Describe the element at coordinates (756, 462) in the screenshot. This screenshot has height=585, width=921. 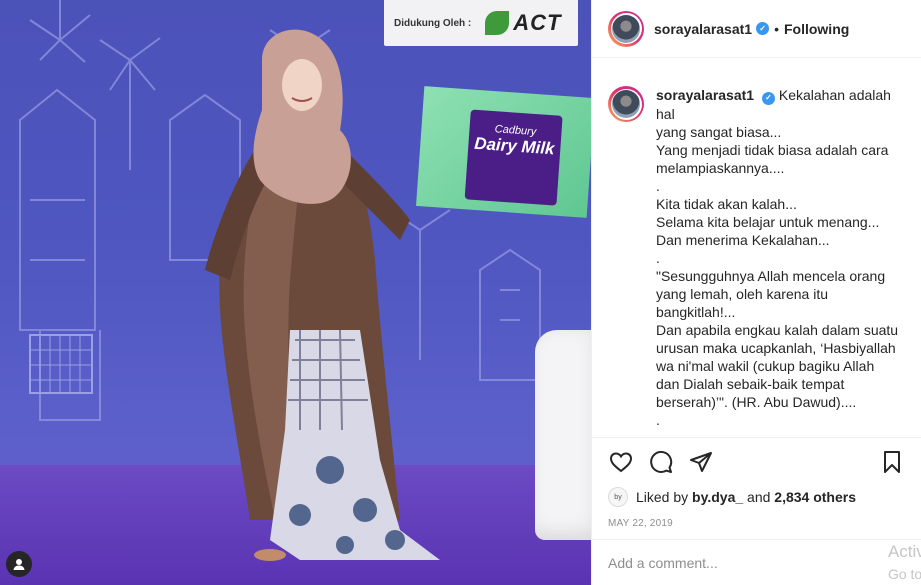
I see `action-bar` at that location.